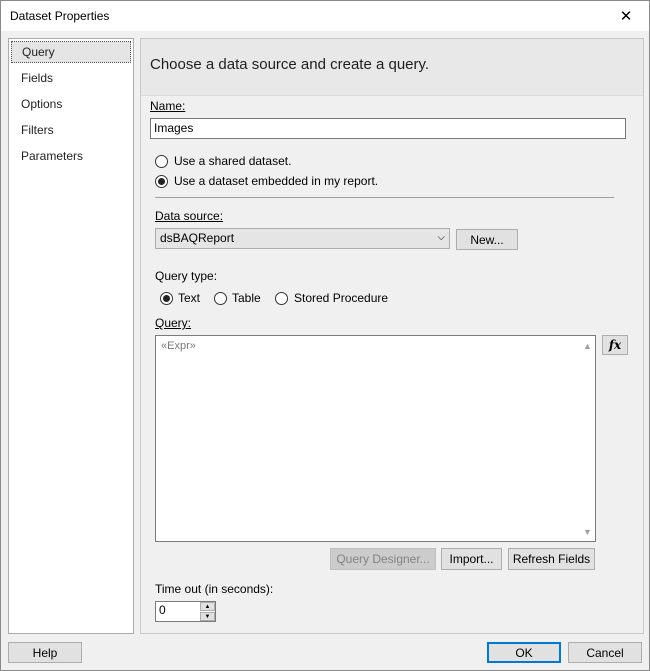 The height and width of the screenshot is (671, 650). What do you see at coordinates (71, 52) in the screenshot?
I see `nav-item-query: Query` at bounding box center [71, 52].